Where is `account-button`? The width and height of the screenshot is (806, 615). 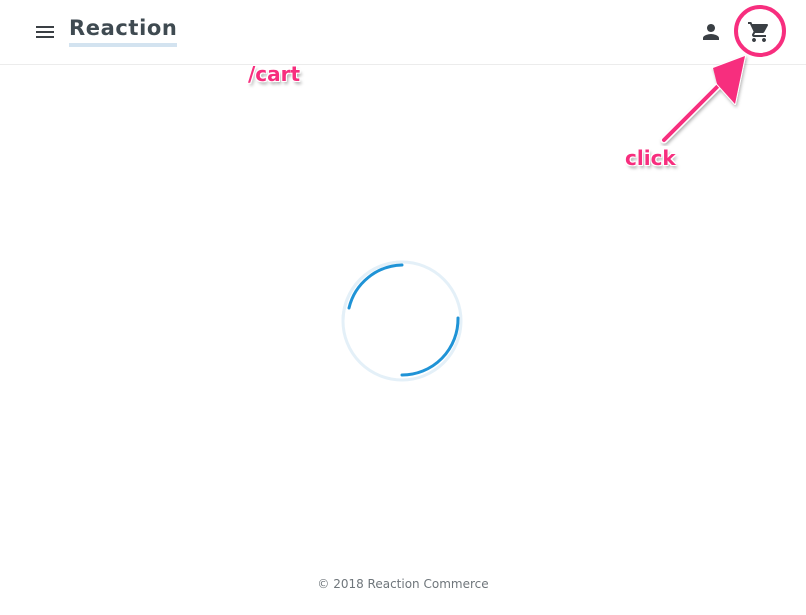
account-button is located at coordinates (711, 32).